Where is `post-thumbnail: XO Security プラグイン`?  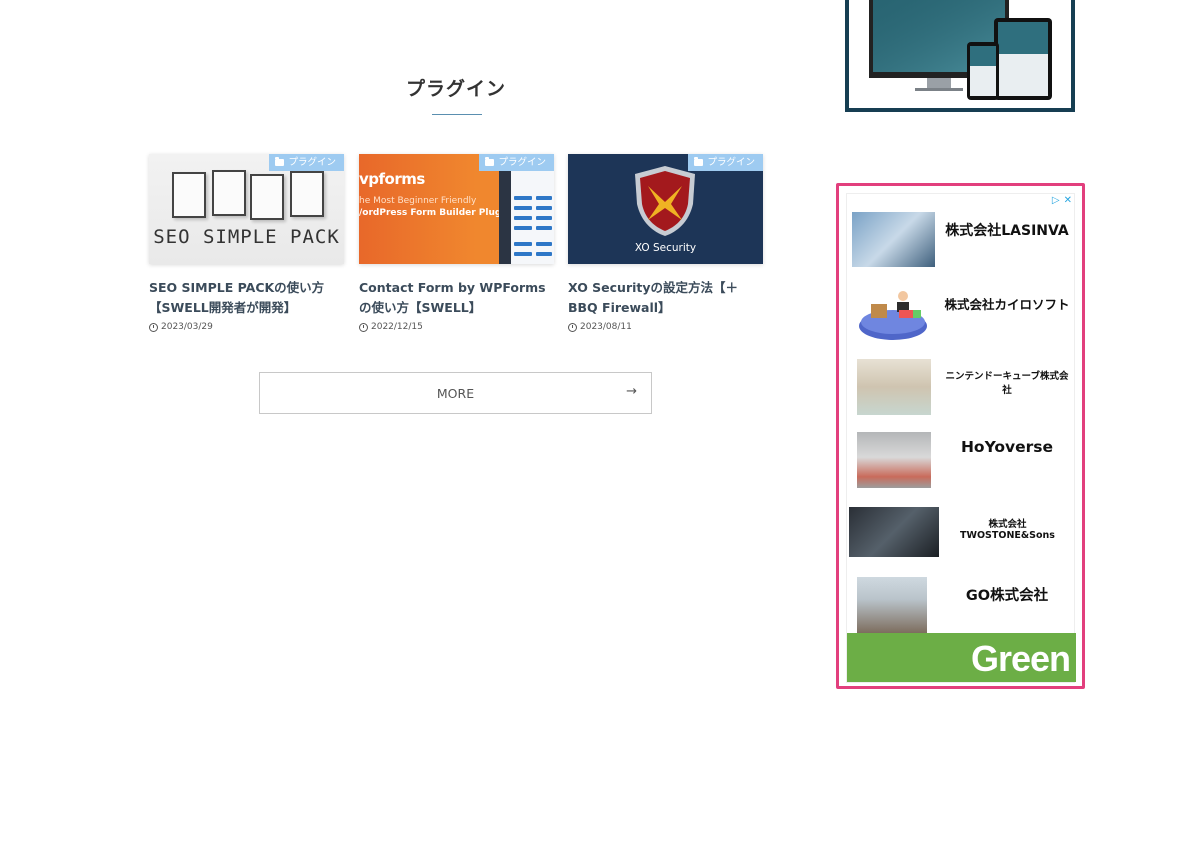
post-thumbnail: XO Security プラグイン is located at coordinates (665, 209).